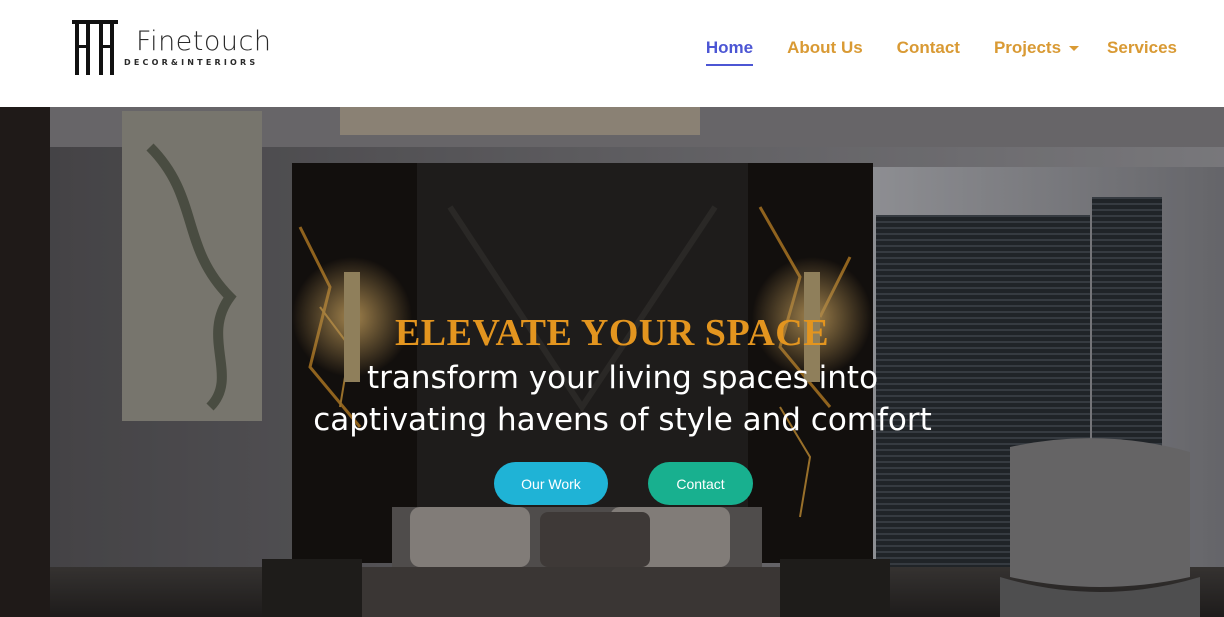 Image resolution: width=1224 pixels, height=617 pixels. I want to click on brand-logo: Finetouch DECOR&INTERIORS, so click(180, 48).